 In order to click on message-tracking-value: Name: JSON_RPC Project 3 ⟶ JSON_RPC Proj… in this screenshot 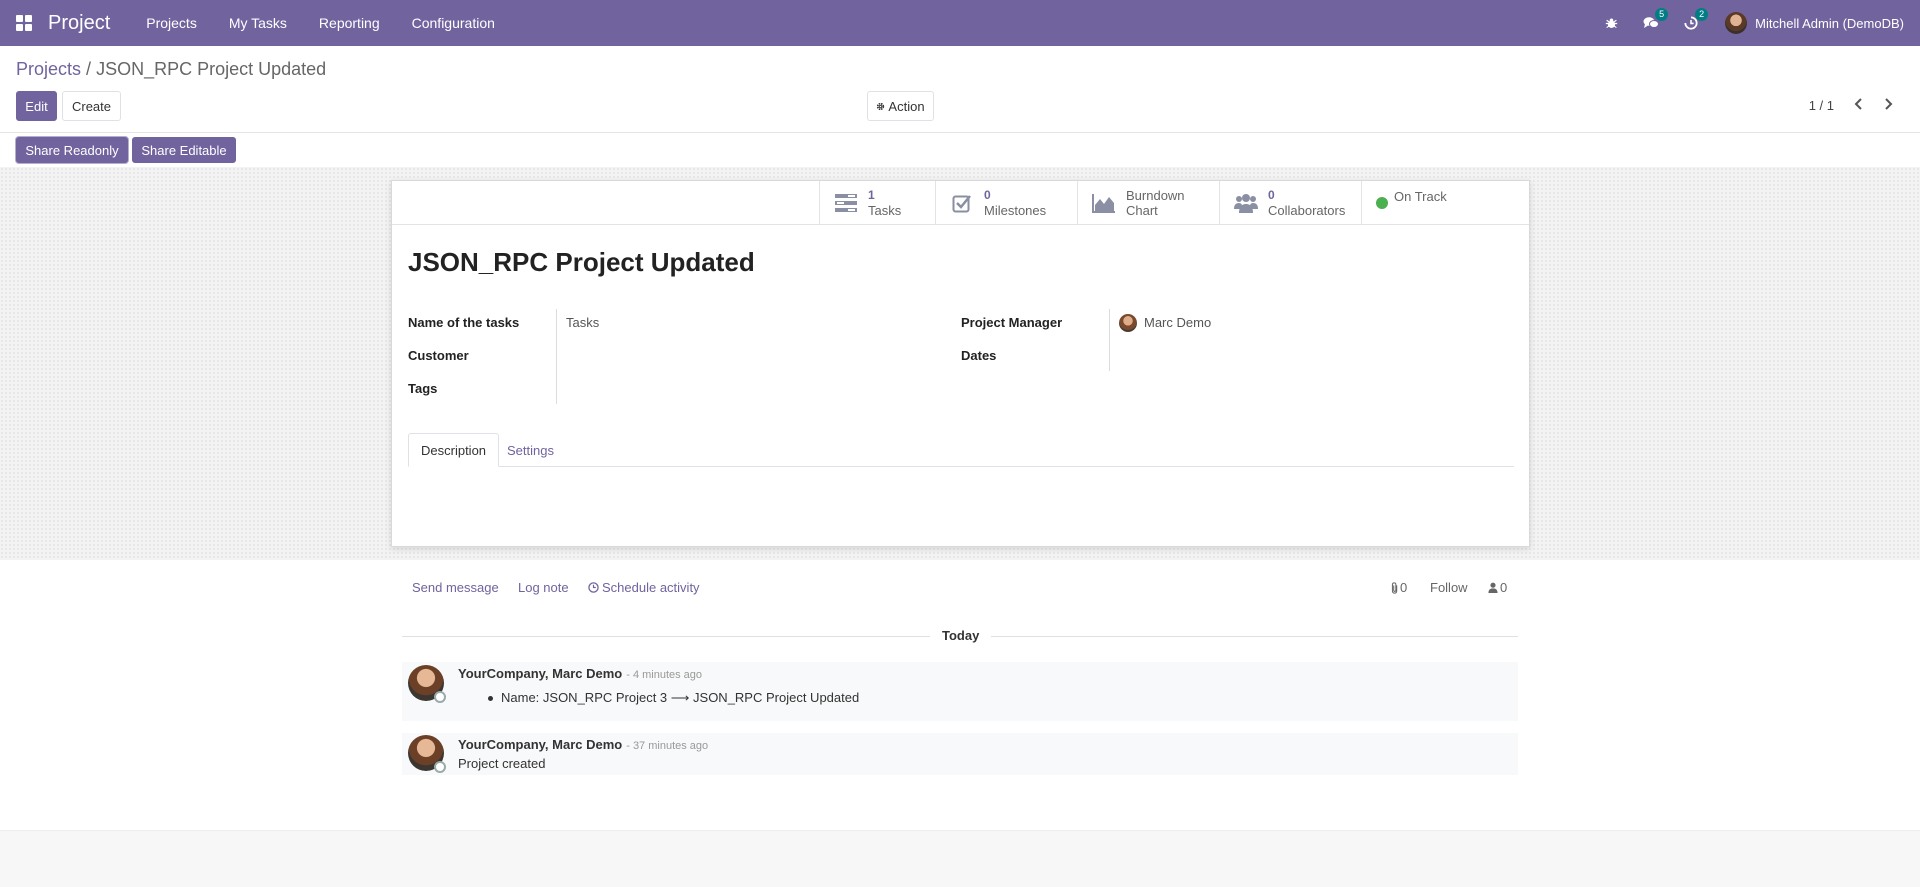, I will do `click(673, 698)`.